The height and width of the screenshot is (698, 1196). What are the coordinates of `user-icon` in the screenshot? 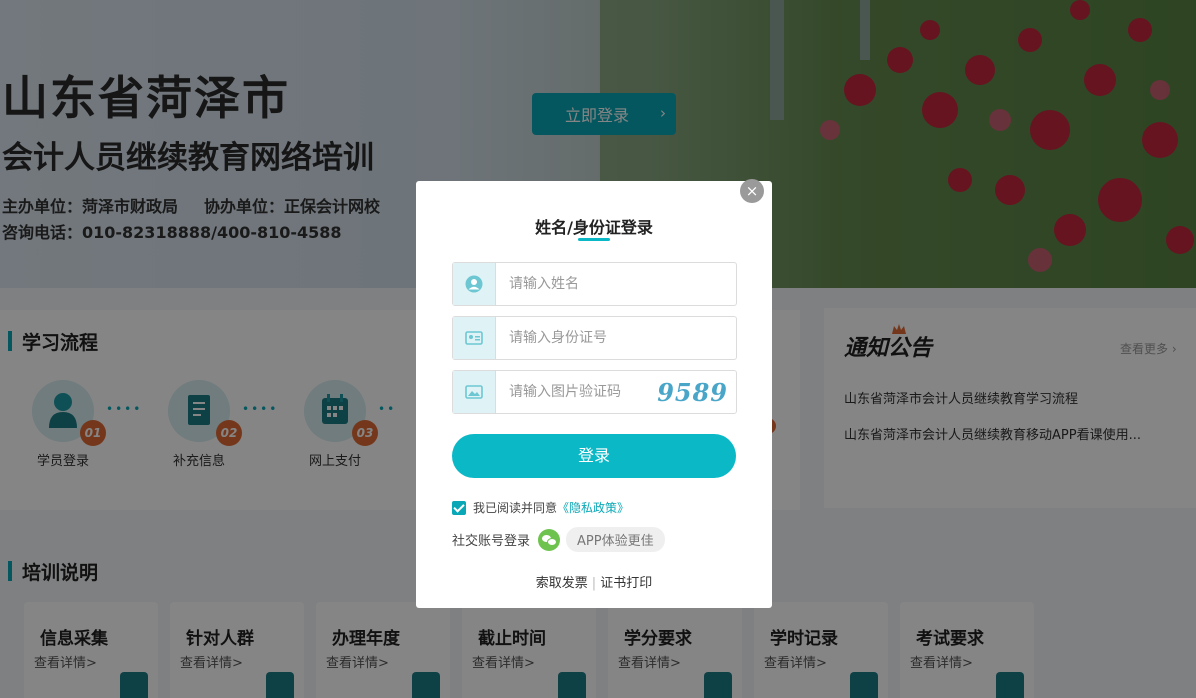 It's located at (474, 284).